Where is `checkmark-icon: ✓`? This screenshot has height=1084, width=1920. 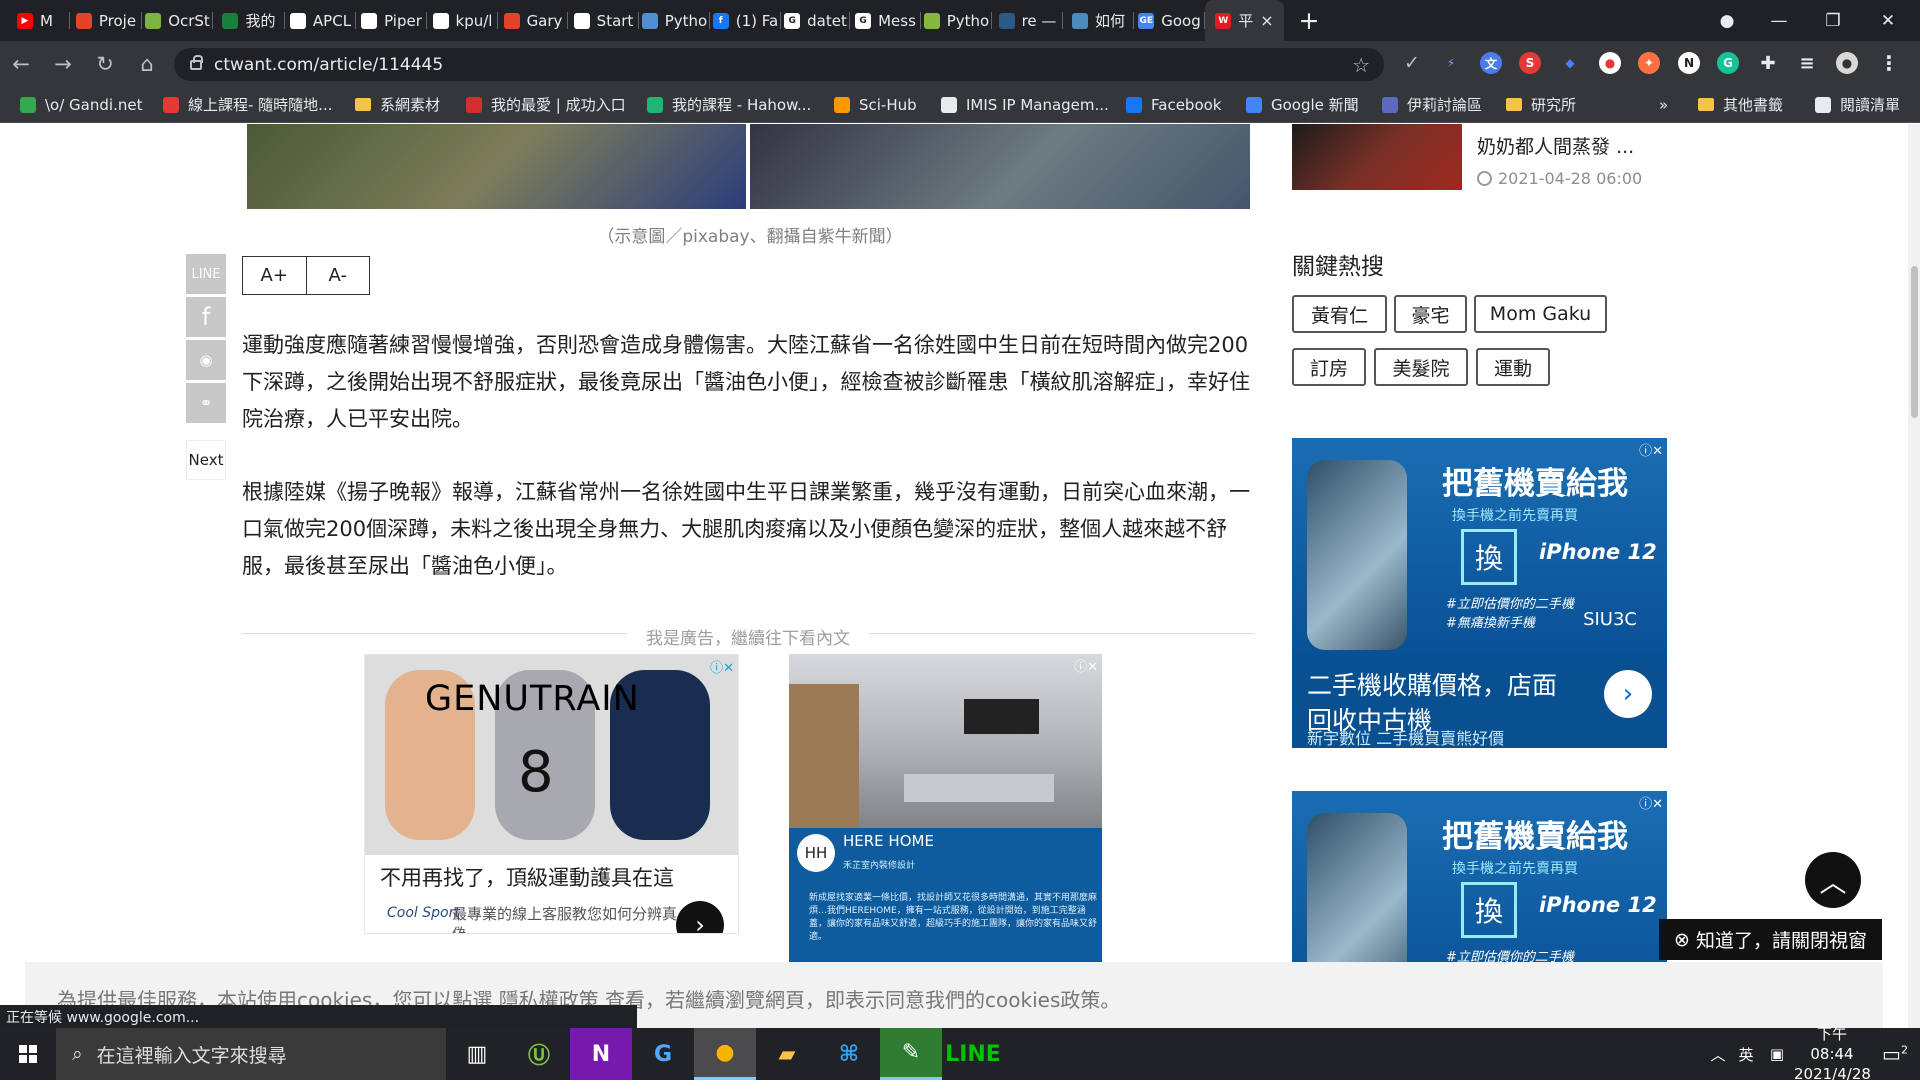
checkmark-icon: ✓ is located at coordinates (1412, 63).